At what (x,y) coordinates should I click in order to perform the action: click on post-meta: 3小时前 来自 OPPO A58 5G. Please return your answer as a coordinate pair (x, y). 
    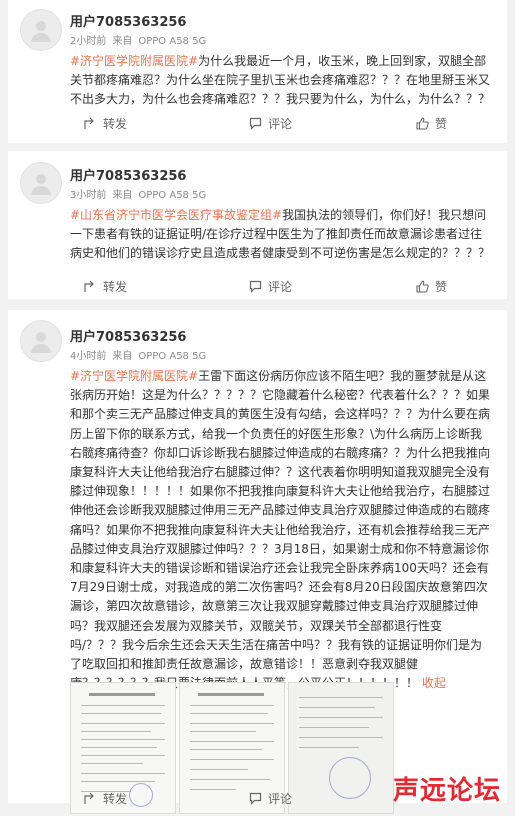
    Looking at the image, I should click on (141, 193).